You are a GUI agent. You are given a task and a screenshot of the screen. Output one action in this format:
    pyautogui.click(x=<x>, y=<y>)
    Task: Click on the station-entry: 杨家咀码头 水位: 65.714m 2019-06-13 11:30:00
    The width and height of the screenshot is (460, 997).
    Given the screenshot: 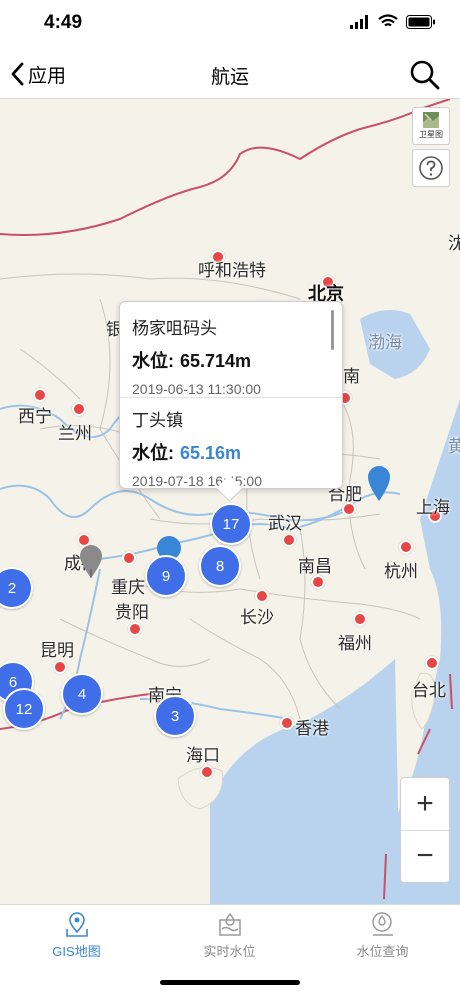 What is the action you would take?
    pyautogui.click(x=230, y=355)
    